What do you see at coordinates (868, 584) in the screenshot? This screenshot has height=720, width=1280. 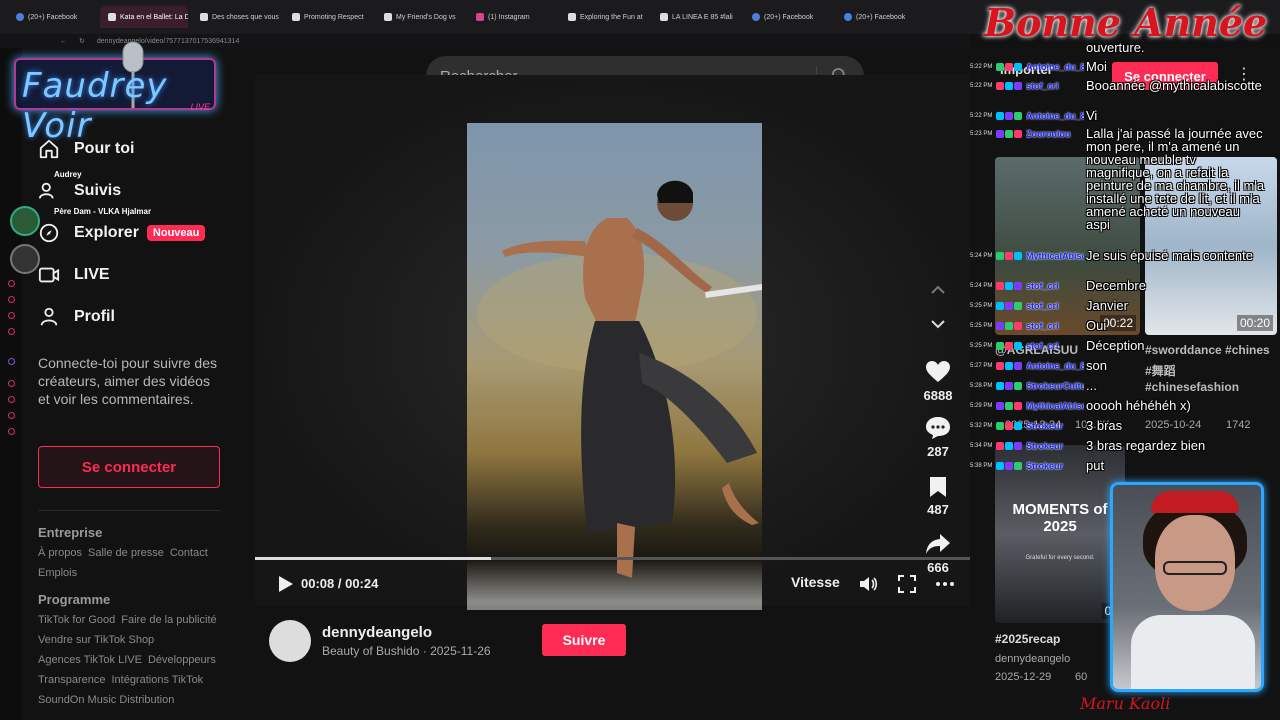 I see `volume-icon` at bounding box center [868, 584].